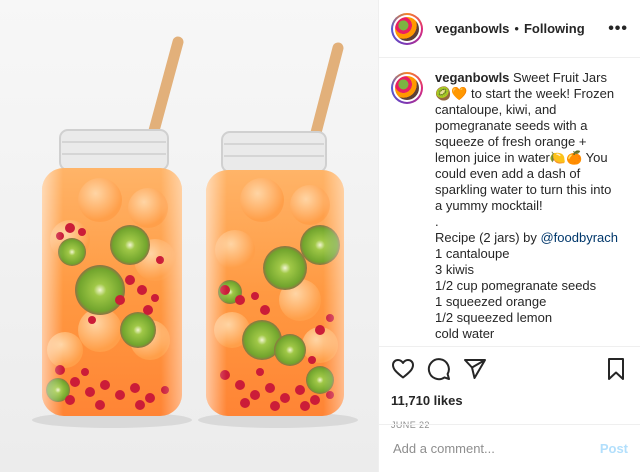 The image size is (640, 472). Describe the element at coordinates (614, 448) in the screenshot. I see `post-button: Post` at that location.